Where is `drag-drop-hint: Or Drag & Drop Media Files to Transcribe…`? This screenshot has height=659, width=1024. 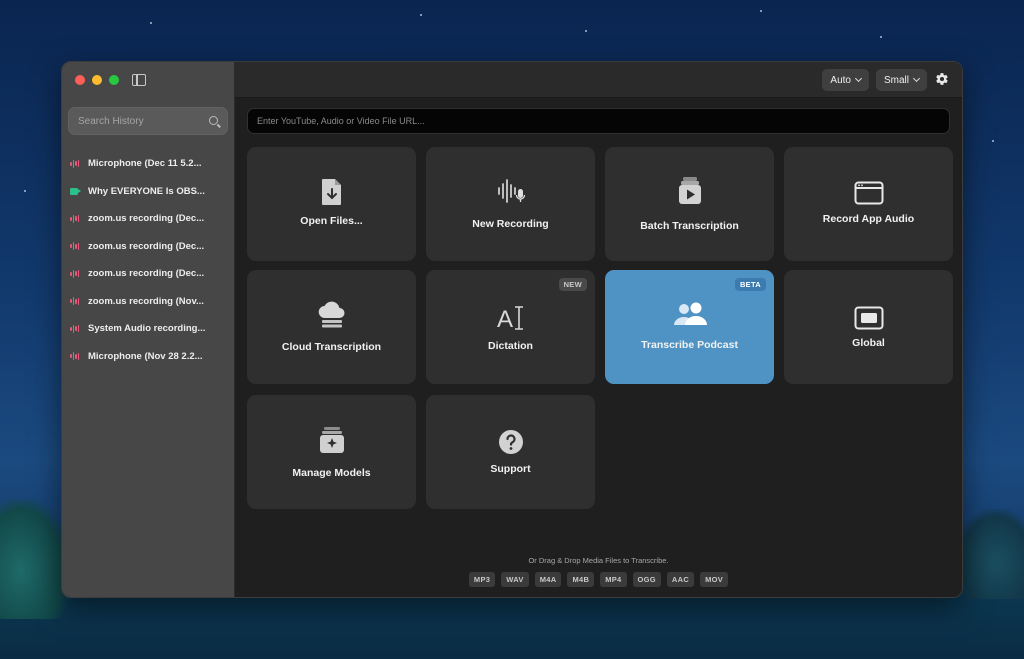
drag-drop-hint: Or Drag & Drop Media Files to Transcribe… is located at coordinates (598, 560).